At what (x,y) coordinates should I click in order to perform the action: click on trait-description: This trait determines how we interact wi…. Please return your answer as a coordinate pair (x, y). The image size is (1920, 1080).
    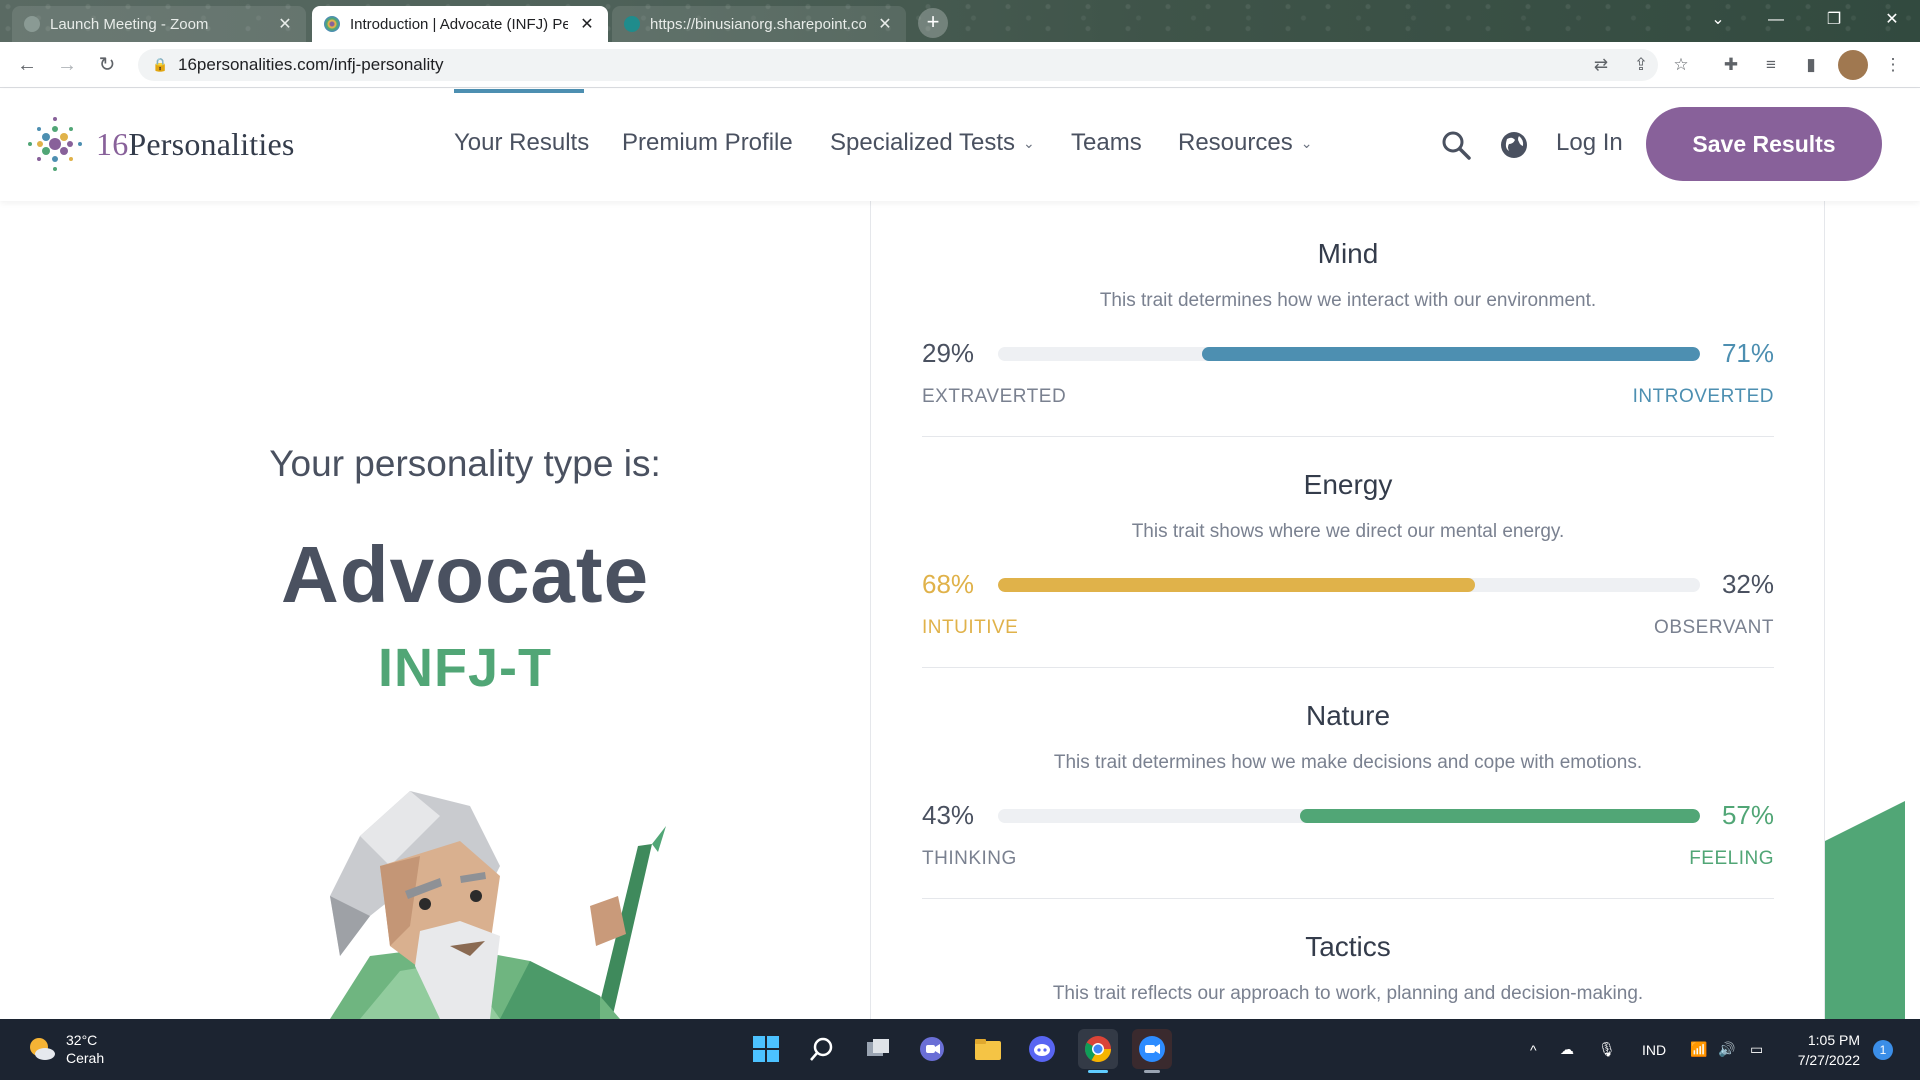
    Looking at the image, I should click on (1348, 300).